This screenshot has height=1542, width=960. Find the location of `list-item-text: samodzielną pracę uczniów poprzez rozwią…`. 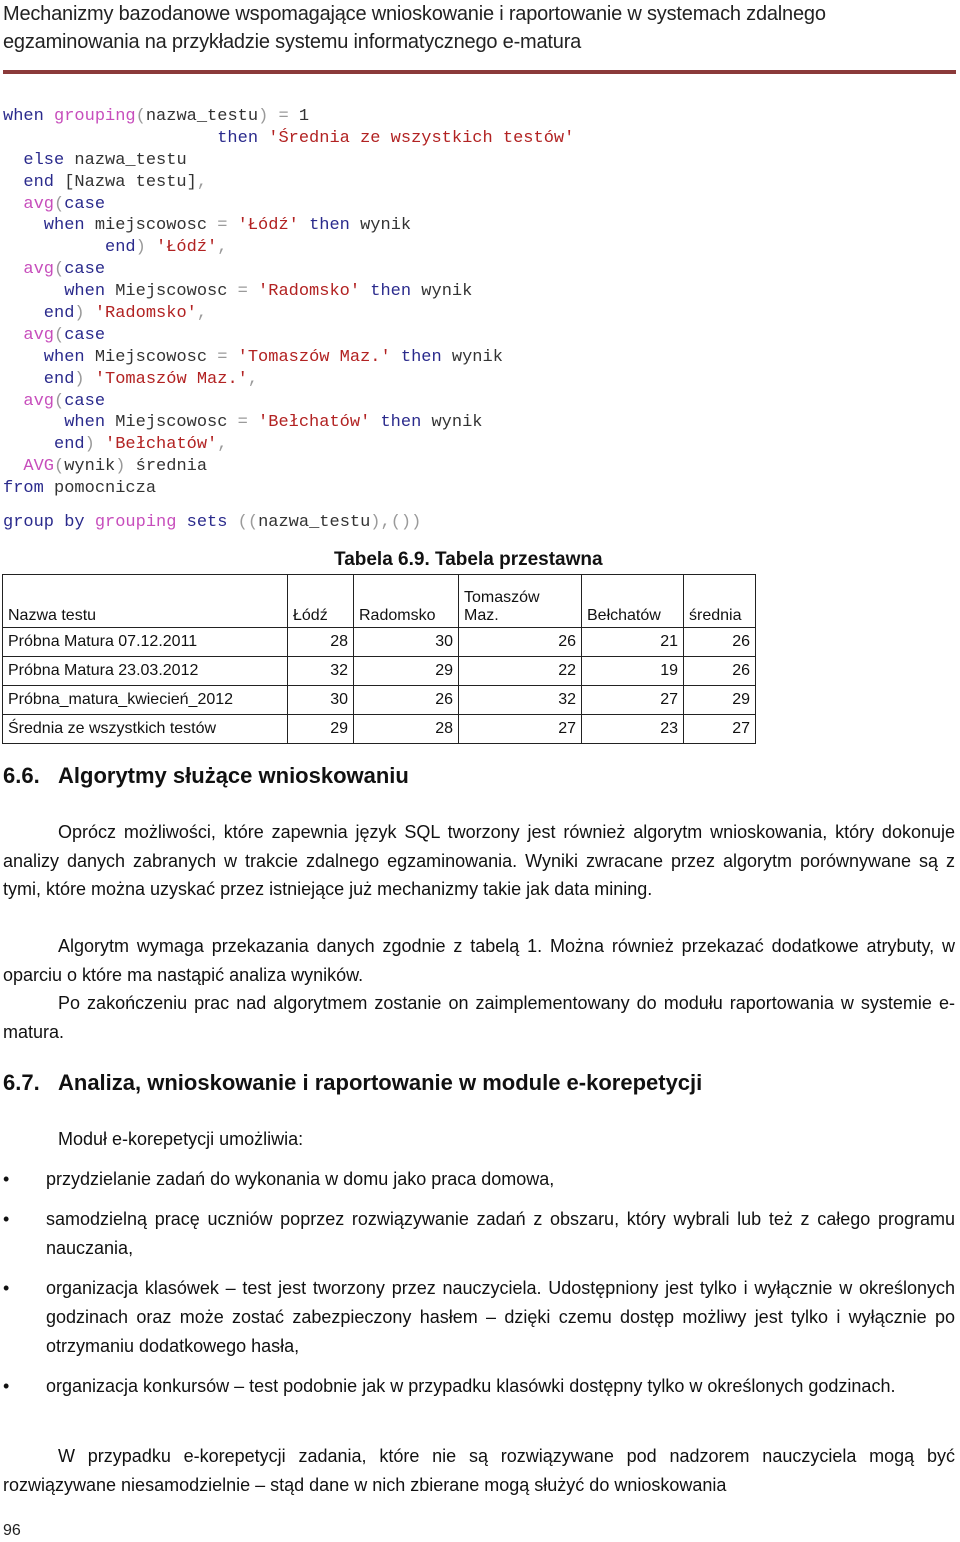

list-item-text: samodzielną pracę uczniów poprzez rozwią… is located at coordinates (500, 1233).